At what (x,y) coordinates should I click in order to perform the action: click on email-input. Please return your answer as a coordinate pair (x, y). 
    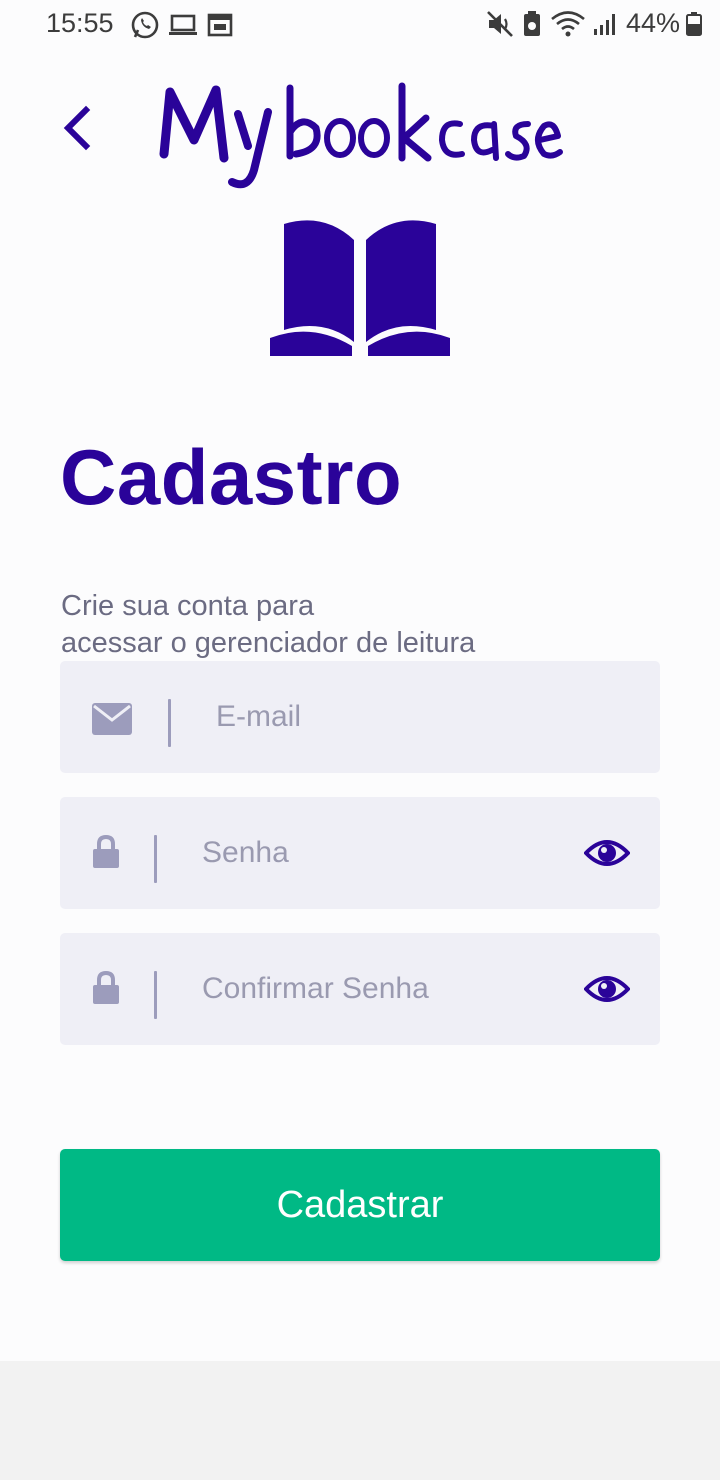
    Looking at the image, I should click on (426, 717).